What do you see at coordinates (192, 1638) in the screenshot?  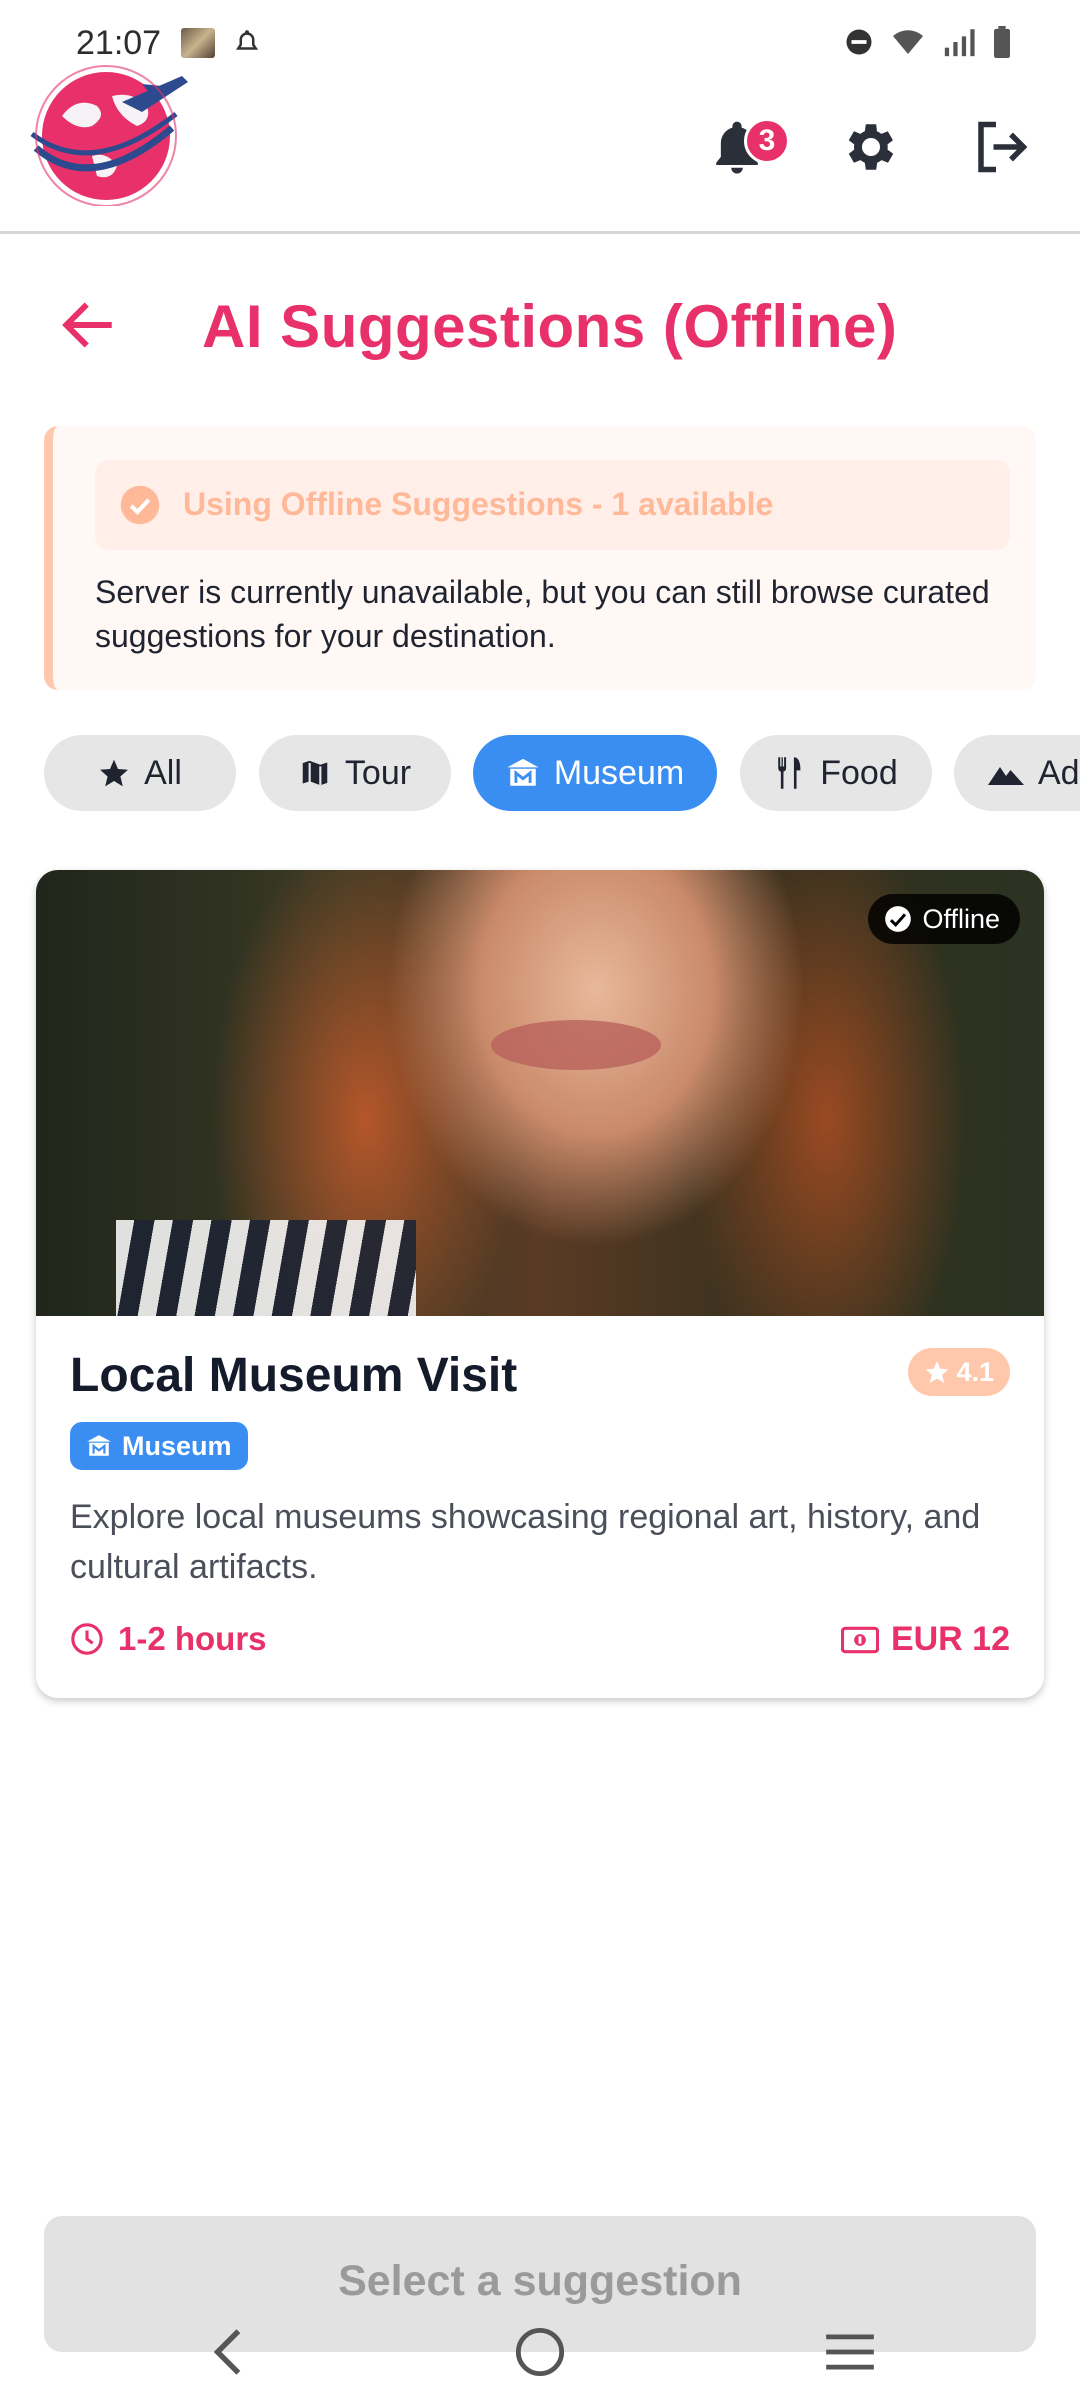 I see `duration-value: 1-2 hours` at bounding box center [192, 1638].